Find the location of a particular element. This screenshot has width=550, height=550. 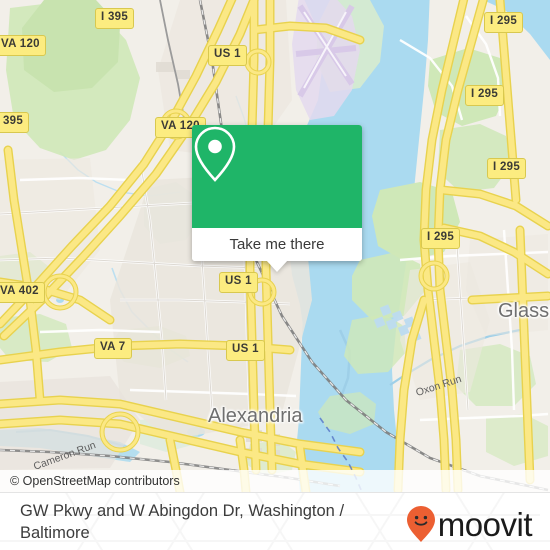

popup-header is located at coordinates (277, 176).